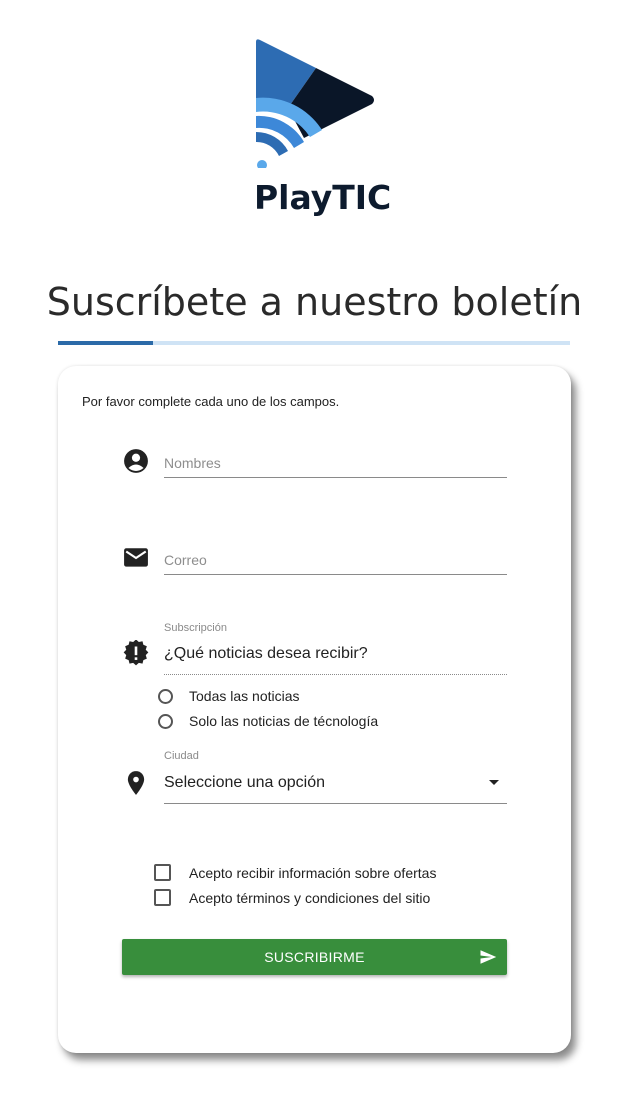 The image size is (629, 1107). What do you see at coordinates (136, 653) in the screenshot?
I see `alert-badge-icon` at bounding box center [136, 653].